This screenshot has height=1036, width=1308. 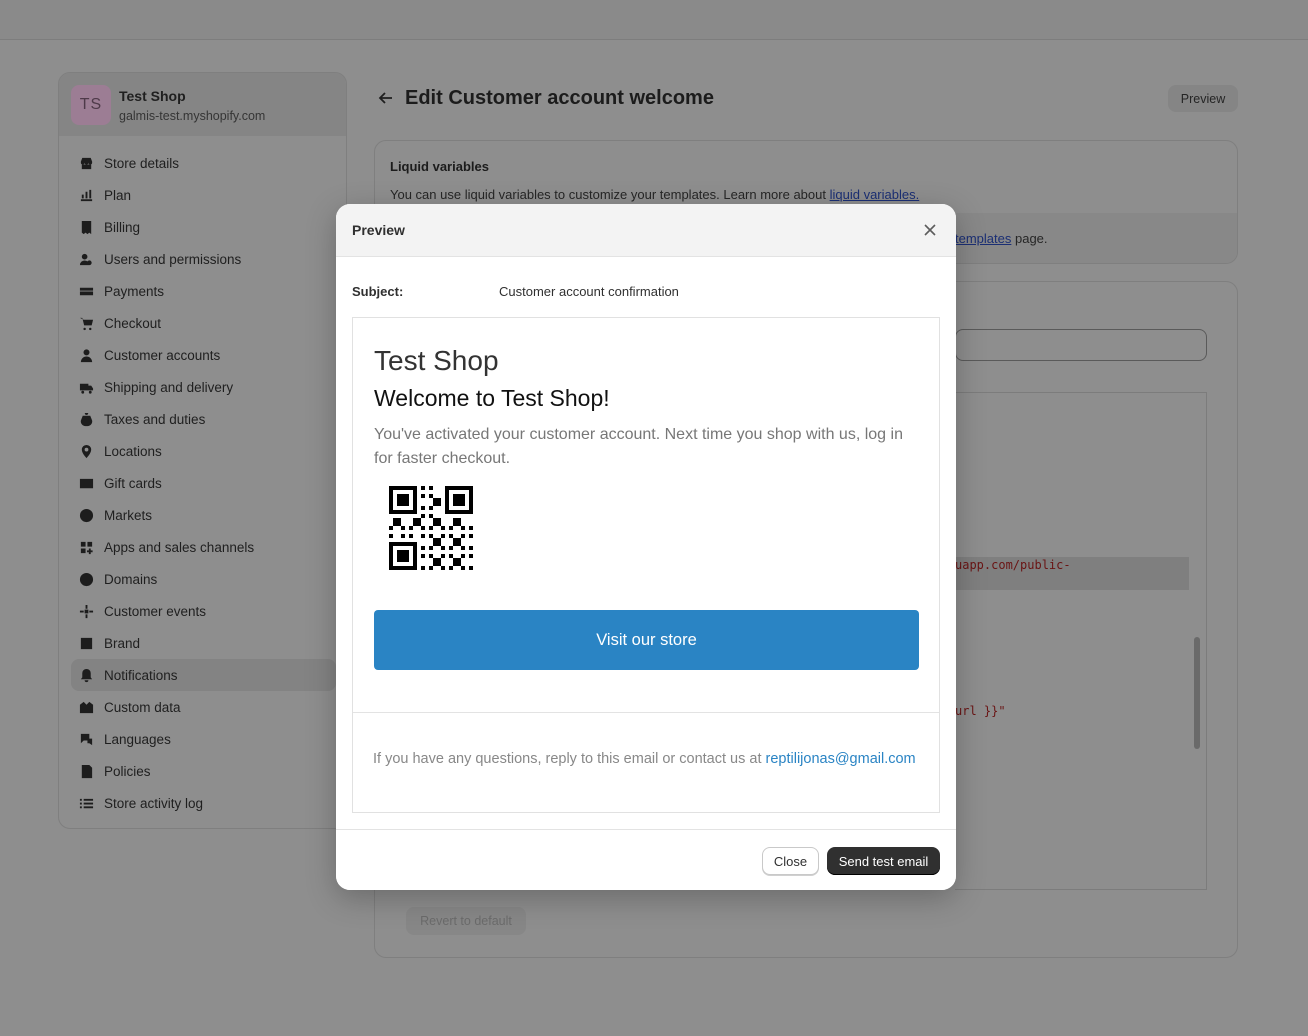 I want to click on data-icon, so click(x=86, y=707).